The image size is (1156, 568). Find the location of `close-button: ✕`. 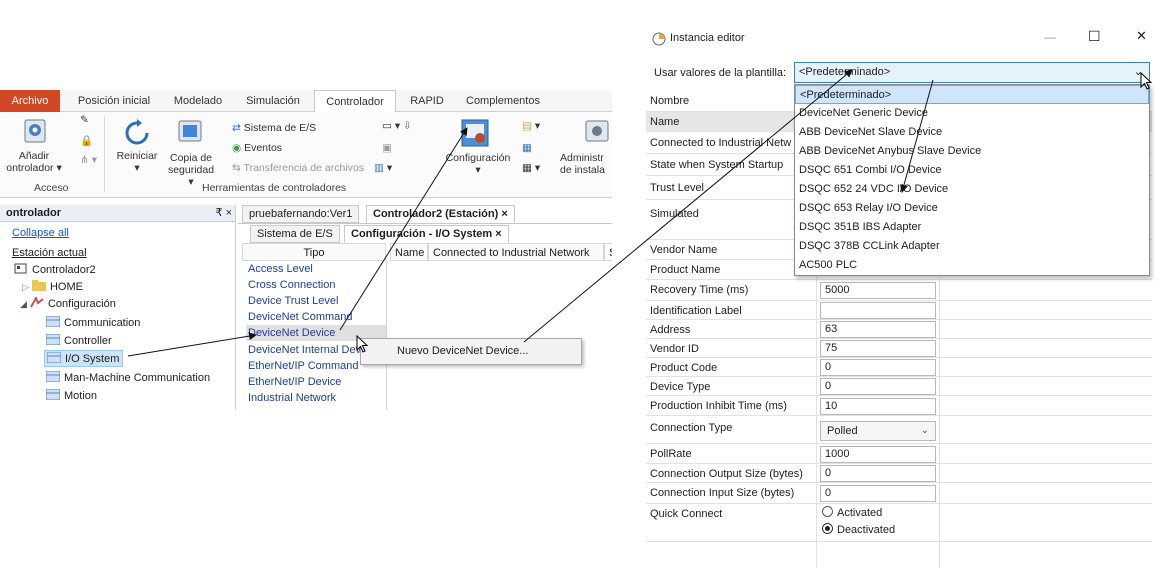

close-button: ✕ is located at coordinates (1141, 36).